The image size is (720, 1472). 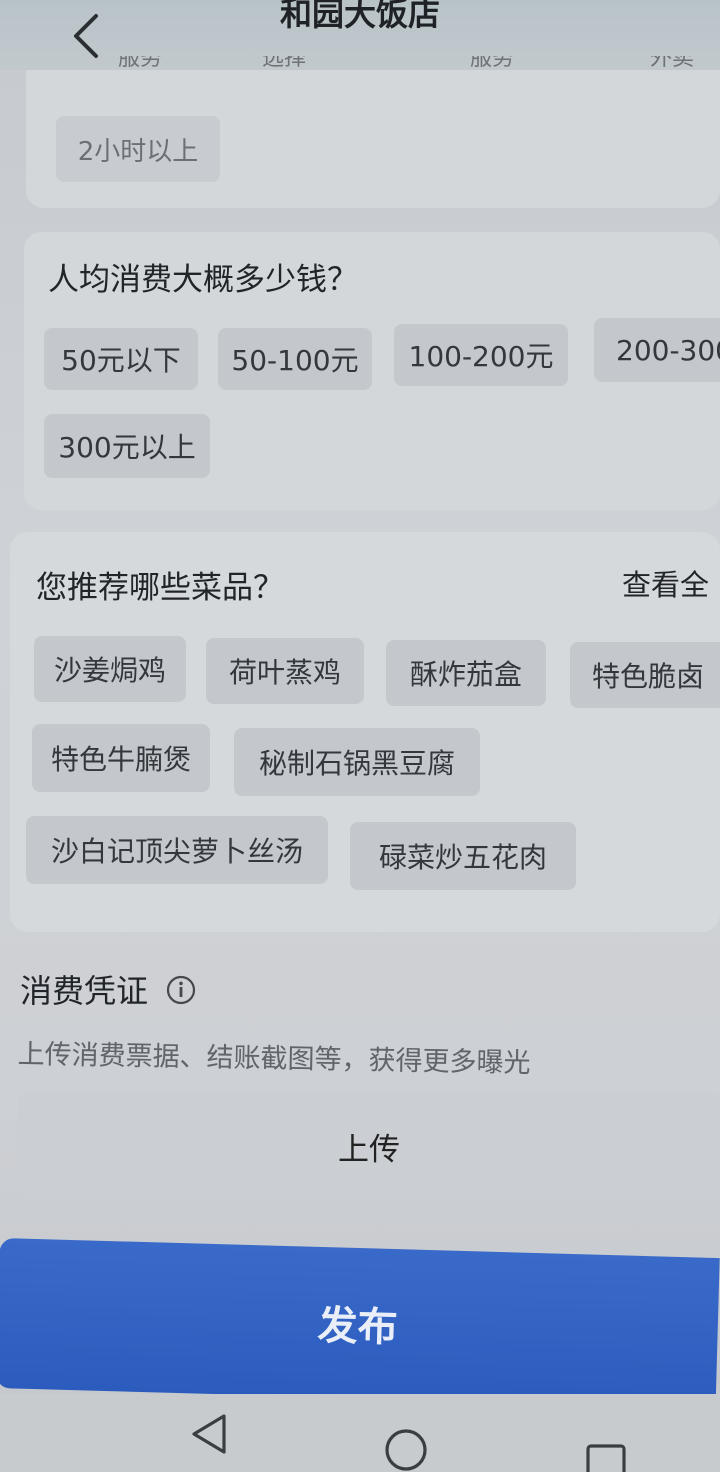 What do you see at coordinates (665, 583) in the screenshot?
I see `view-all-link: 查看全` at bounding box center [665, 583].